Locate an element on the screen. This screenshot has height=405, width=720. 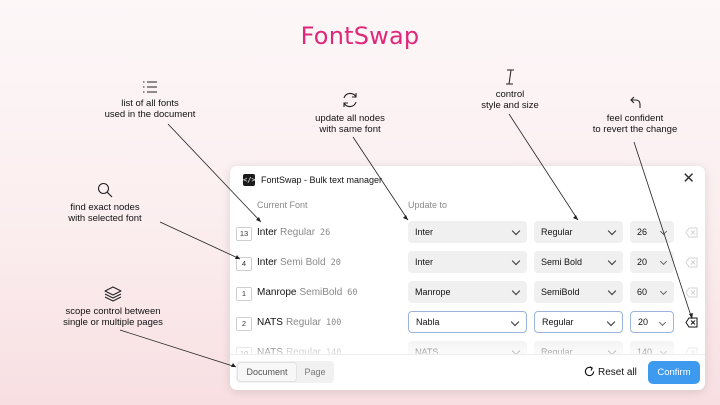
annotation-text: feel confident is located at coordinates (635, 118).